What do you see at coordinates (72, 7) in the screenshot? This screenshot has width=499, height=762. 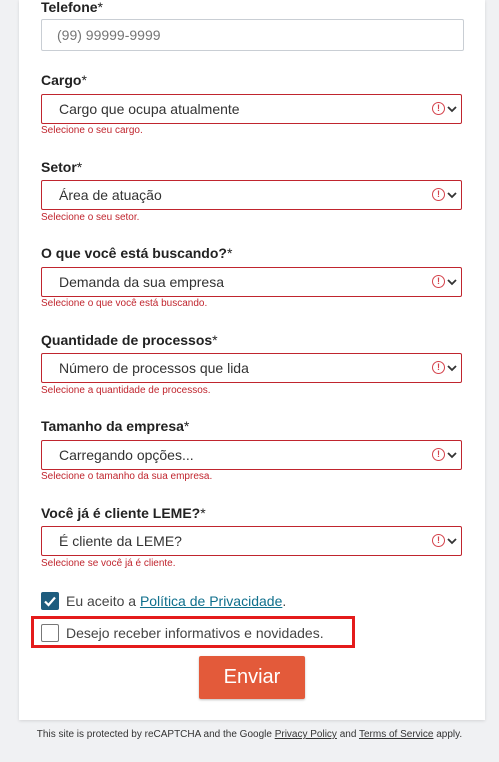 I see `phone-label: Telefone*` at bounding box center [72, 7].